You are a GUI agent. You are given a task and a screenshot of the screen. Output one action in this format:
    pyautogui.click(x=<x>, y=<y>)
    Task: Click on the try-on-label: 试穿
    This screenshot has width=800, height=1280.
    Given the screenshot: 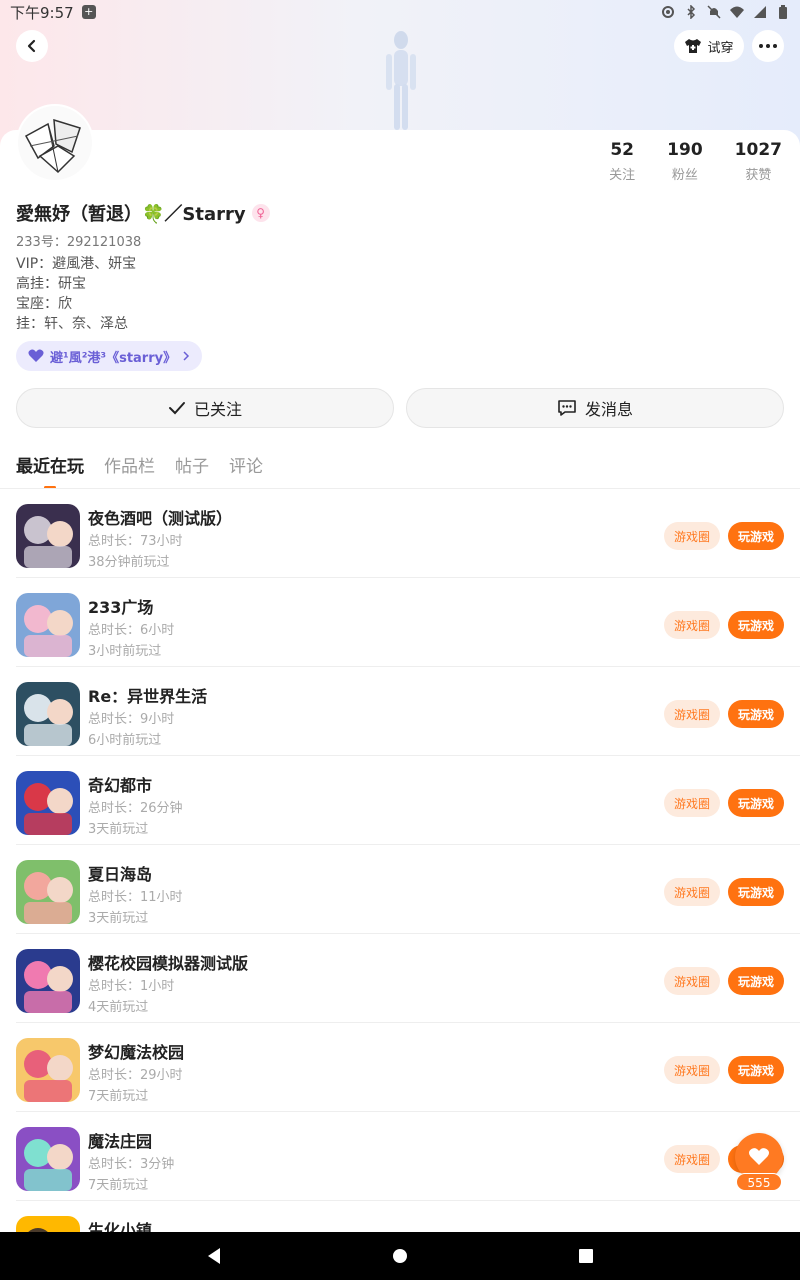 What is the action you would take?
    pyautogui.click(x=720, y=48)
    